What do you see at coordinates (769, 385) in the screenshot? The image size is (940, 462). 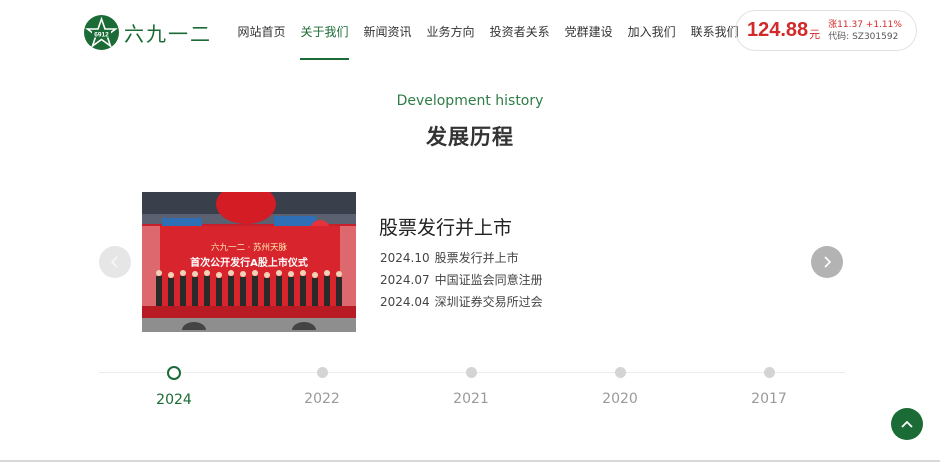 I see `timeline-year-2017: 2017` at bounding box center [769, 385].